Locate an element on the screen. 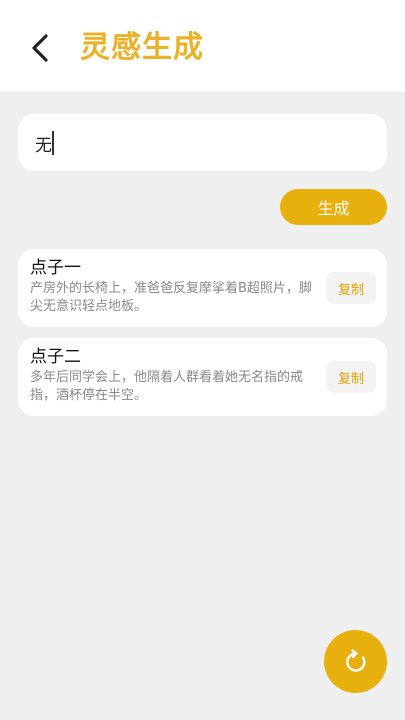 Image resolution: width=405 pixels, height=720 pixels. prompt-input is located at coordinates (200, 143).